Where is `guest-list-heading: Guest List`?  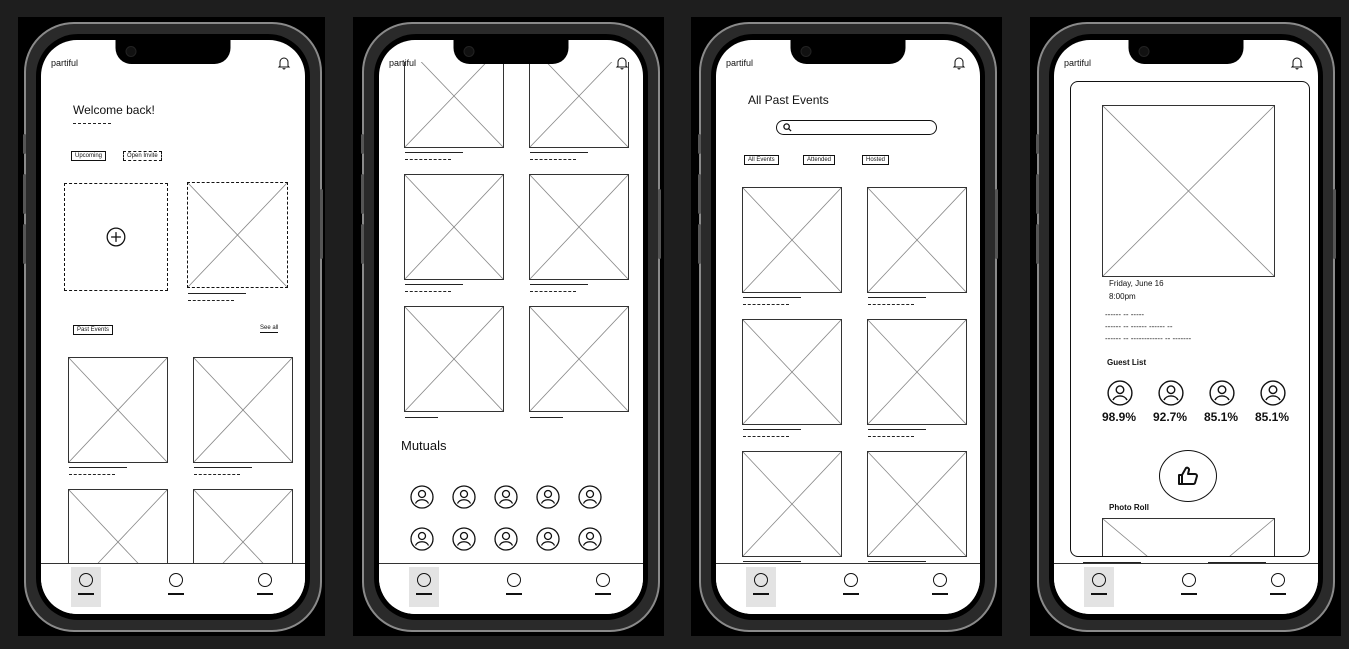
guest-list-heading: Guest List is located at coordinates (1127, 362).